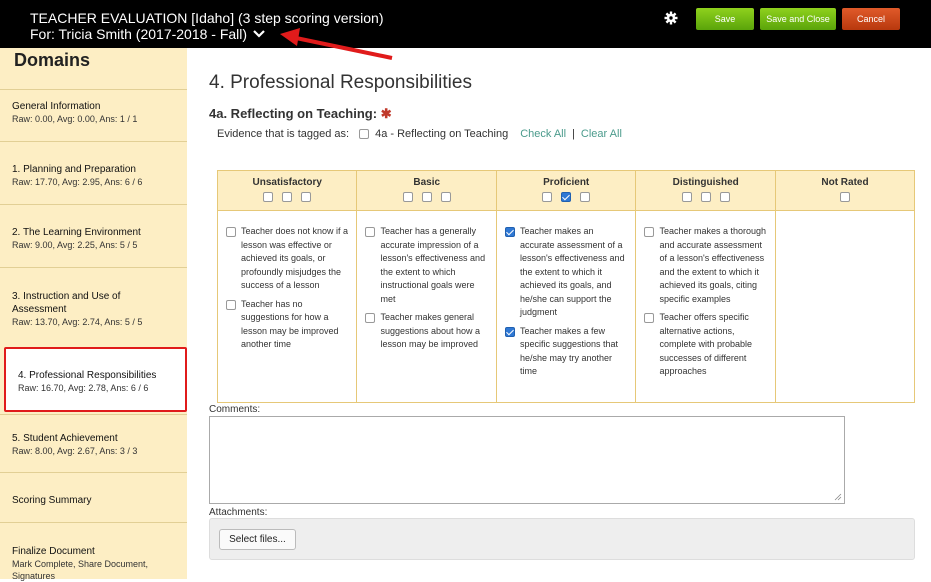 The width and height of the screenshot is (931, 582). I want to click on rubric-level-label: Not Rated, so click(845, 182).